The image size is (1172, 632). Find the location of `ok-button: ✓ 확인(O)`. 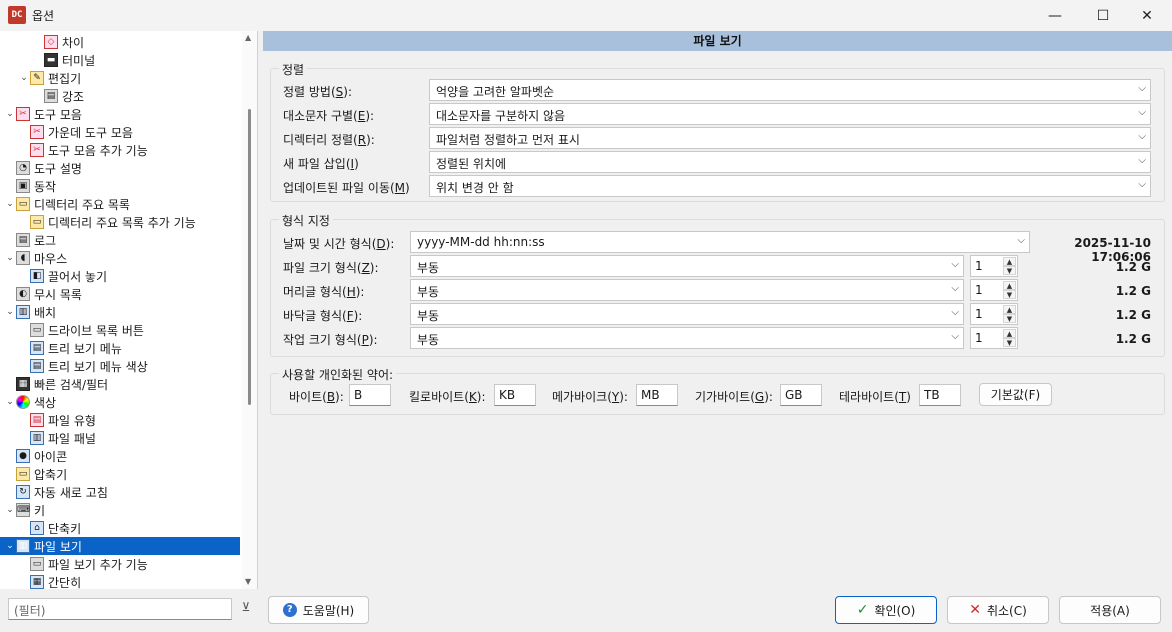

ok-button: ✓ 확인(O) is located at coordinates (886, 610).